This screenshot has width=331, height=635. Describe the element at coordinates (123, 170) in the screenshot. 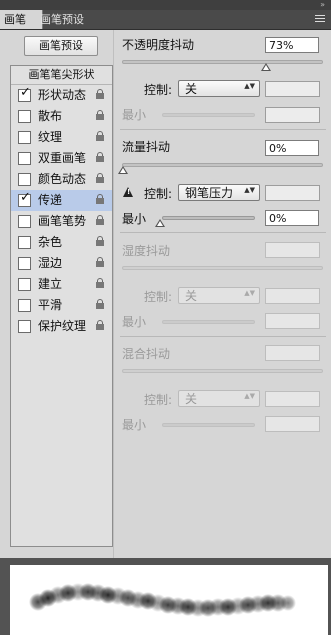

I see `flow-jitter-slider-thumb` at that location.